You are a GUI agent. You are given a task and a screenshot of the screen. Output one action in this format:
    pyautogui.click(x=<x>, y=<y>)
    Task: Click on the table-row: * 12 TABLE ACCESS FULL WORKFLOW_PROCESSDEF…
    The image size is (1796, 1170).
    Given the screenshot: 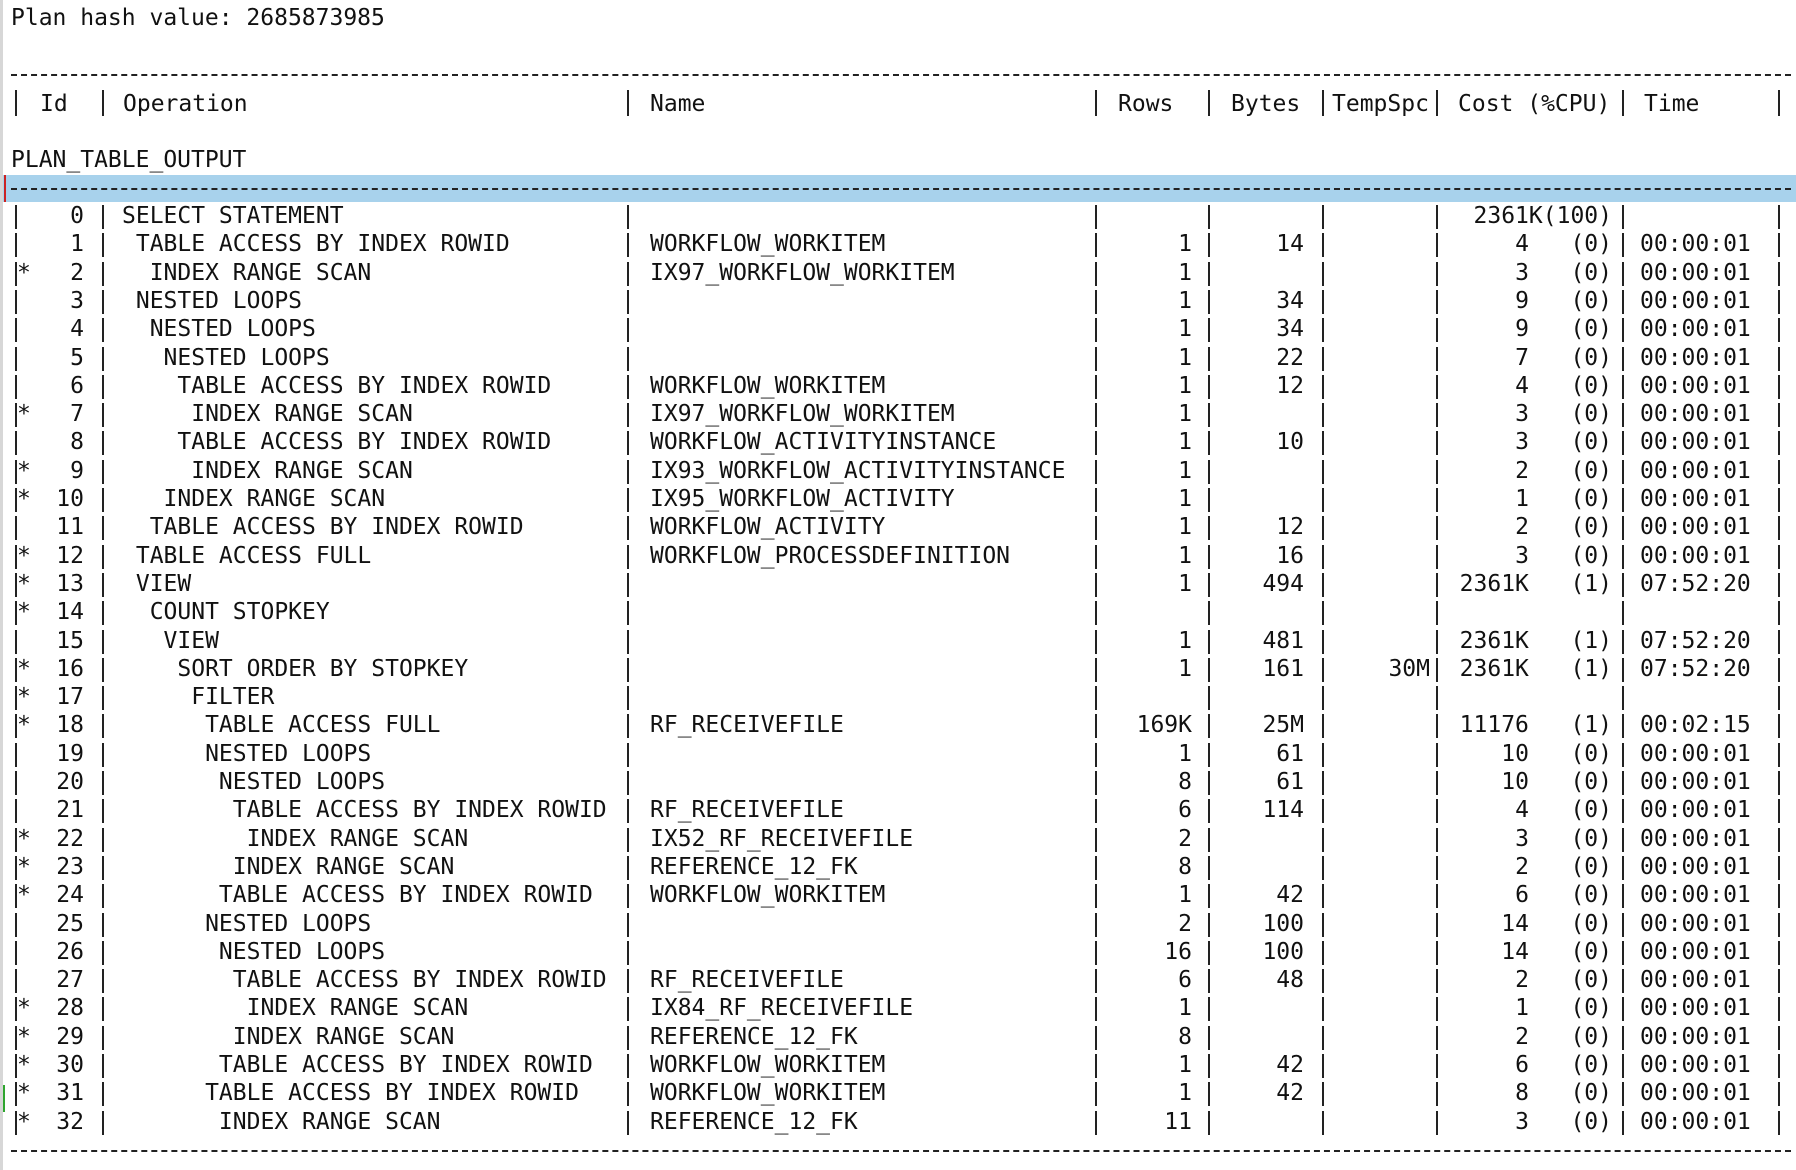 What is the action you would take?
    pyautogui.click(x=898, y=556)
    